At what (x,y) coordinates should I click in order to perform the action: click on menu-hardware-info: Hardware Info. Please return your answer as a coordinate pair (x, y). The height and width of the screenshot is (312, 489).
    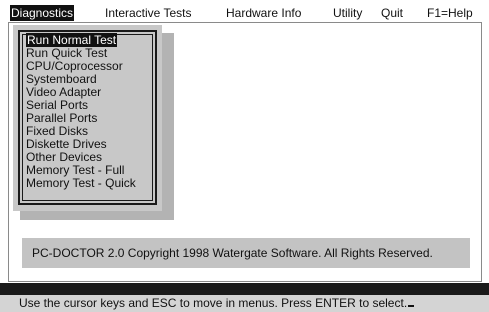
    Looking at the image, I should click on (263, 13).